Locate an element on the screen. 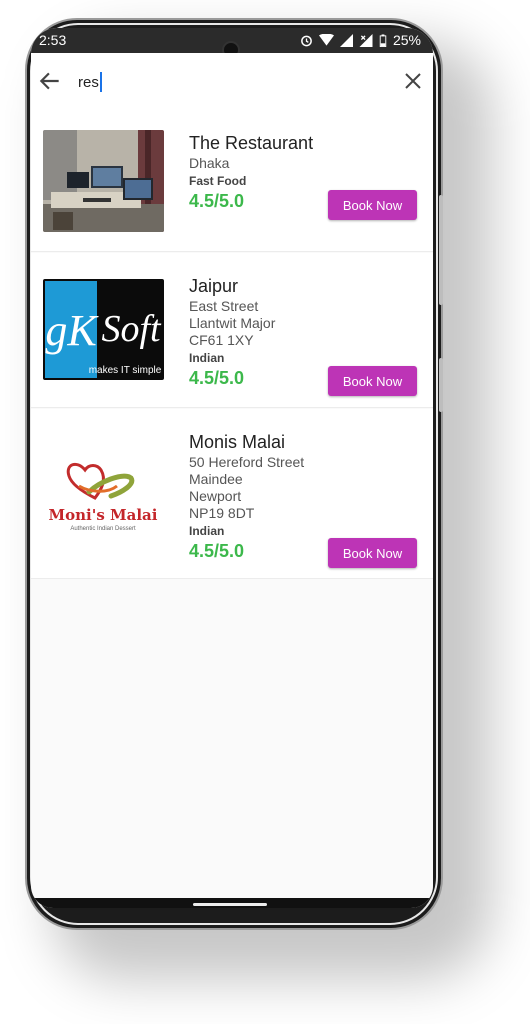 Image resolution: width=530 pixels, height=1024 pixels. logo-tagline: Authentic Indian Dessert is located at coordinates (103, 529).